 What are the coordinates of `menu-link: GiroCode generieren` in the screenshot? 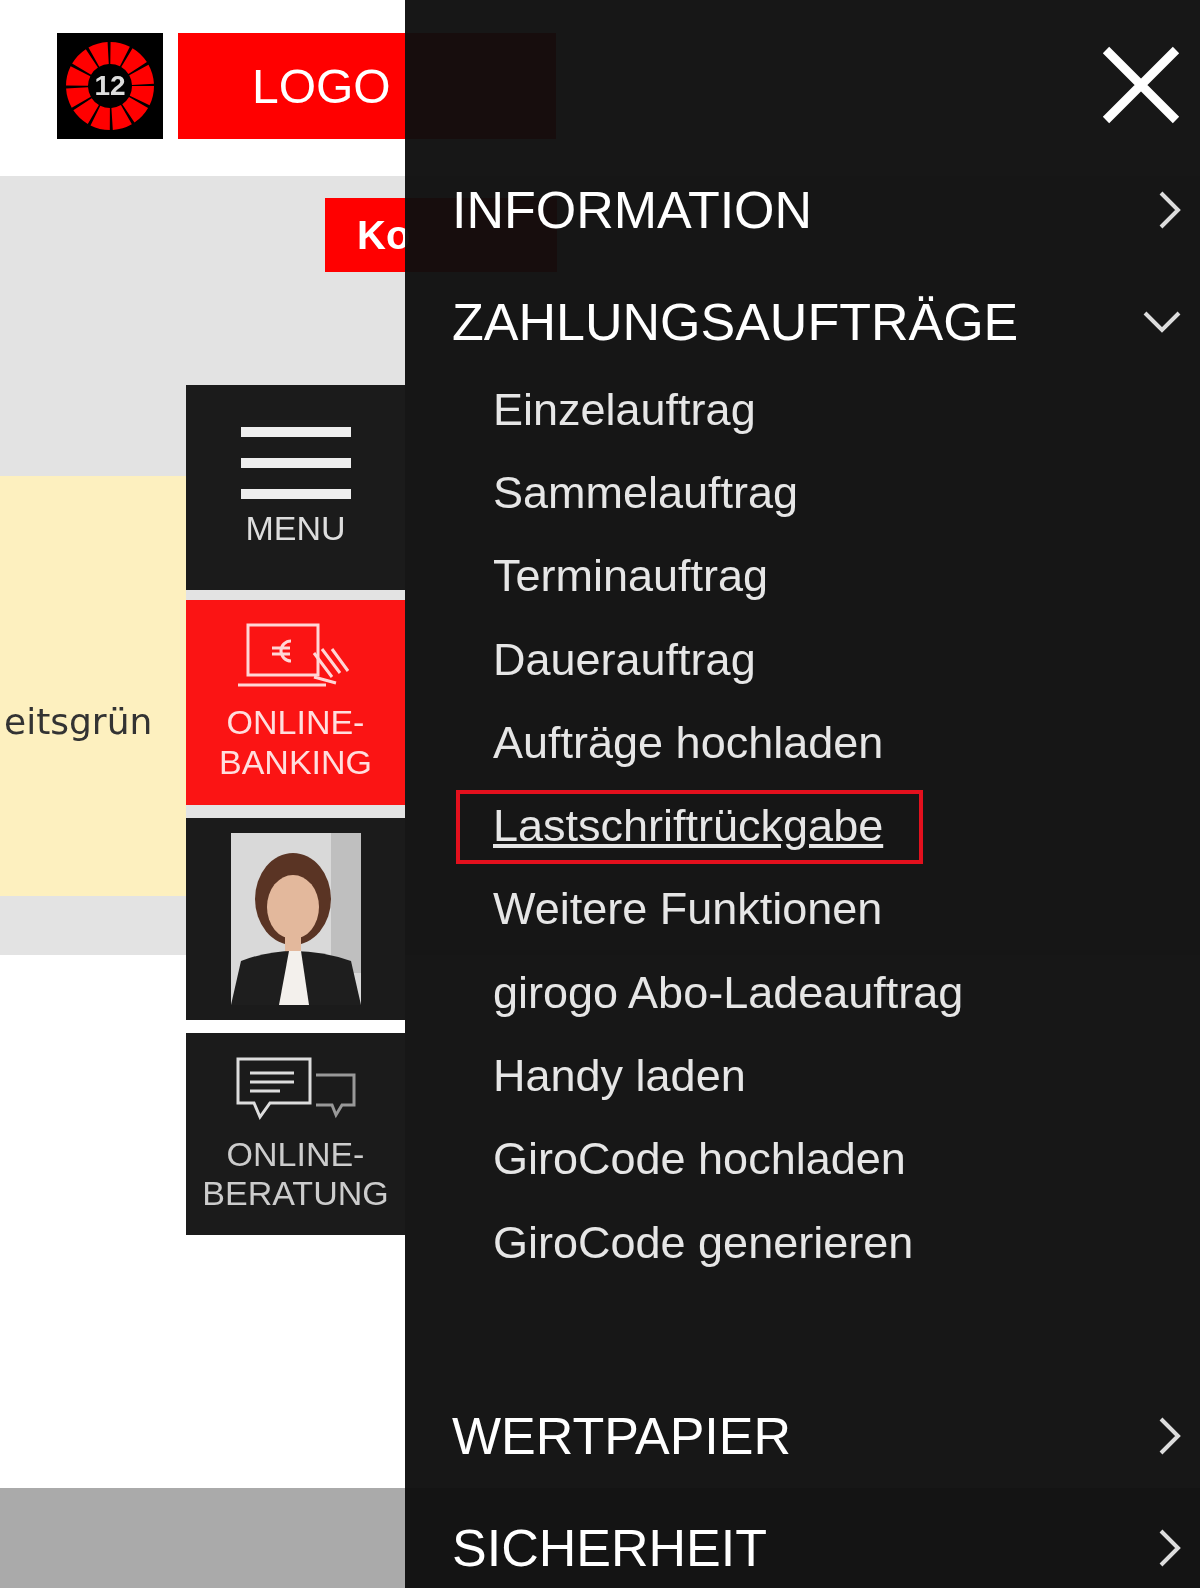 It's located at (705, 1243).